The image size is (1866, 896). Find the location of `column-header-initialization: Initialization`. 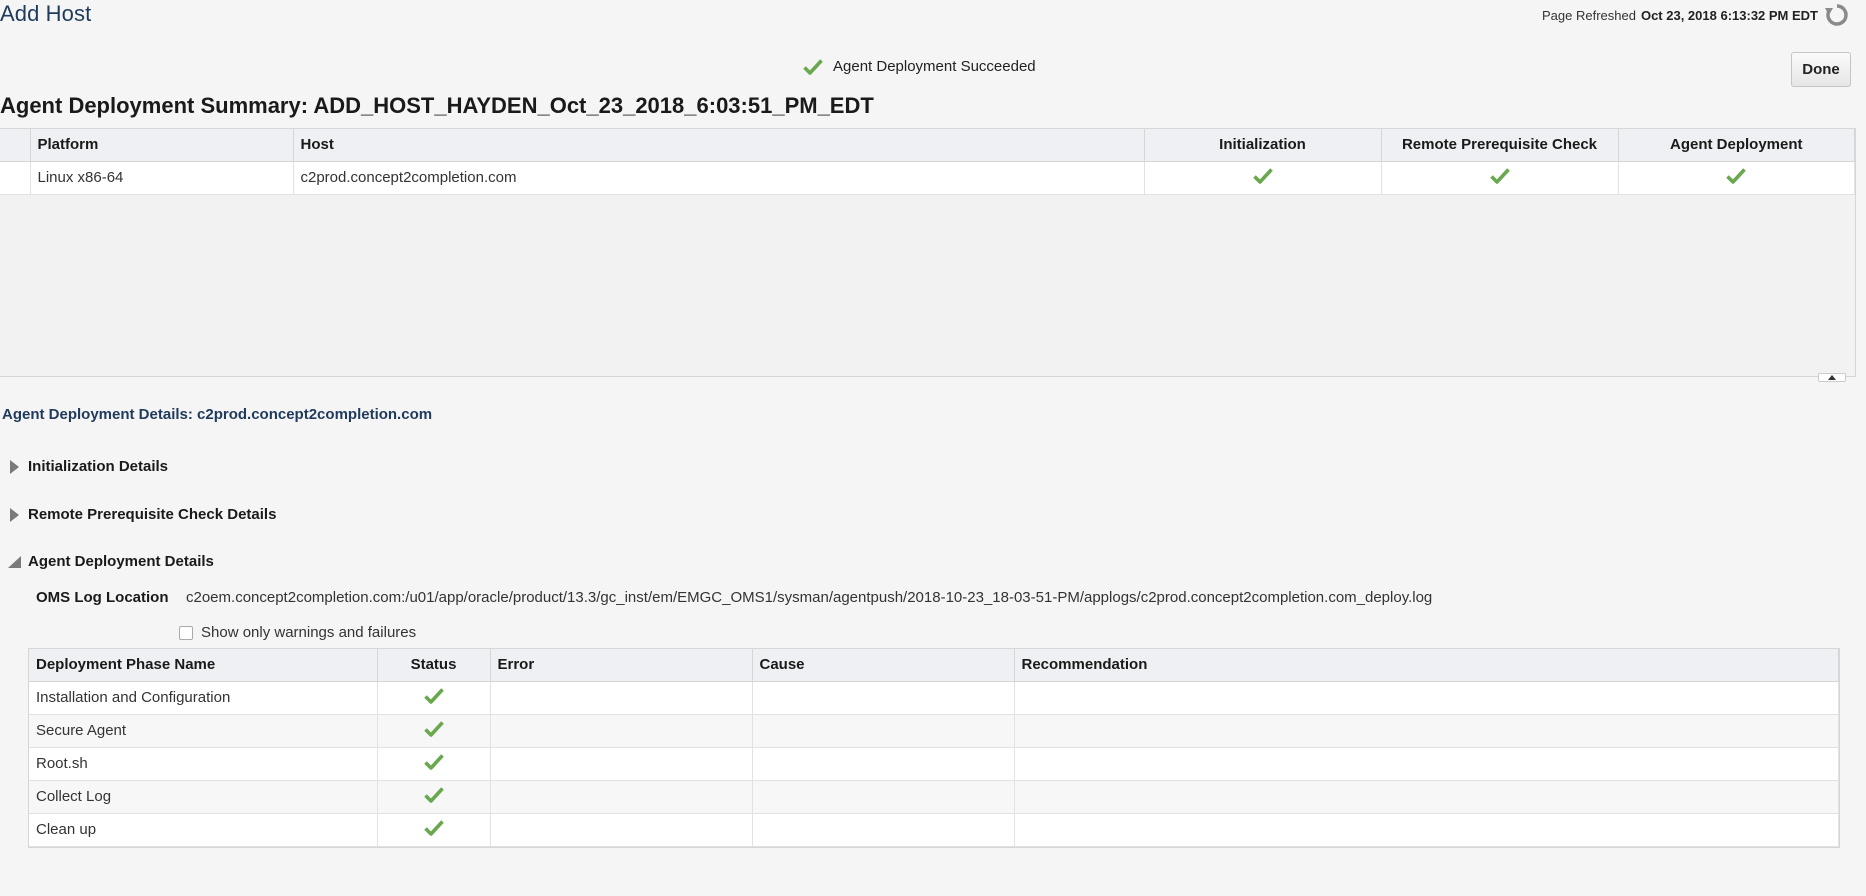

column-header-initialization: Initialization is located at coordinates (1263, 145).